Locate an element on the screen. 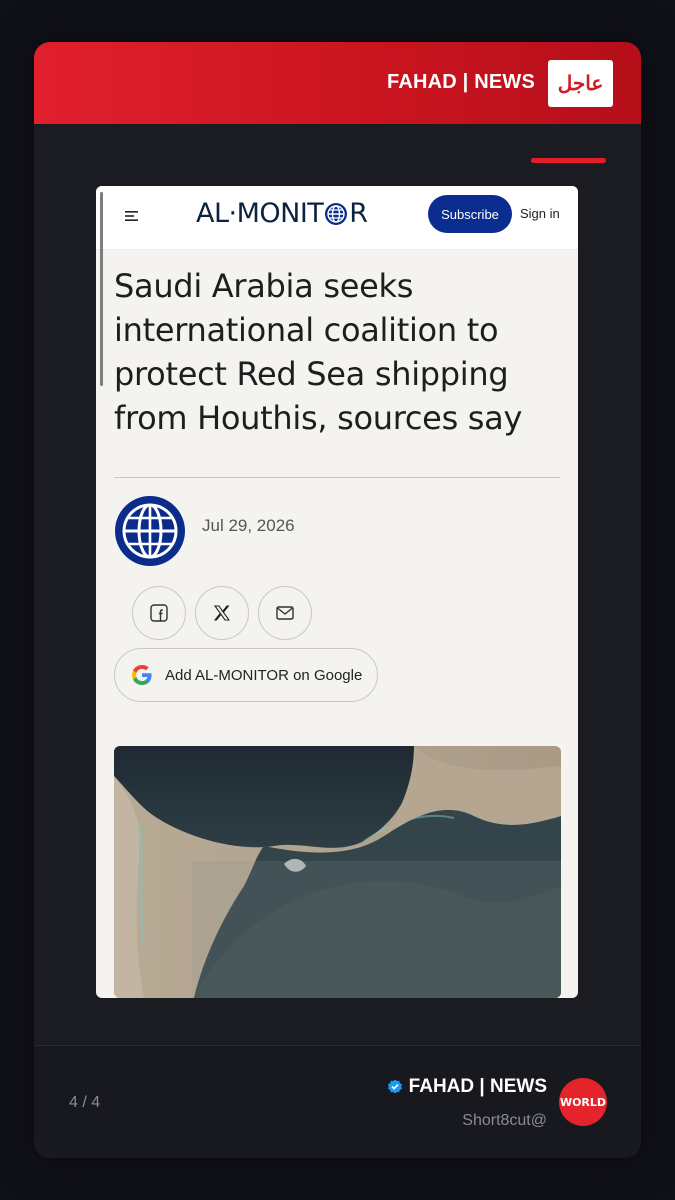 This screenshot has width=675, height=1200. subscribe-button: Subscribe is located at coordinates (470, 214).